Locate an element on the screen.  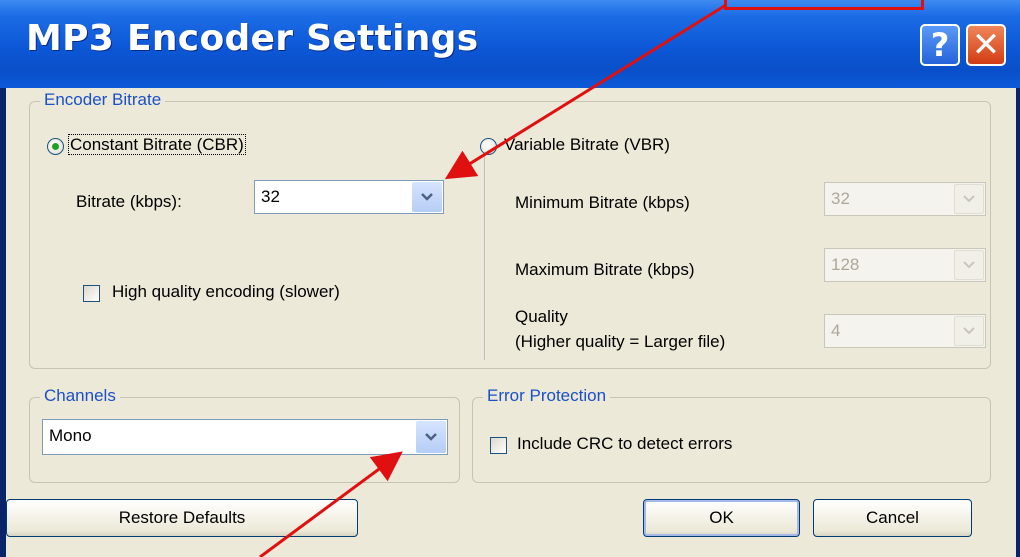
cancel-button: Cancel is located at coordinates (892, 518).